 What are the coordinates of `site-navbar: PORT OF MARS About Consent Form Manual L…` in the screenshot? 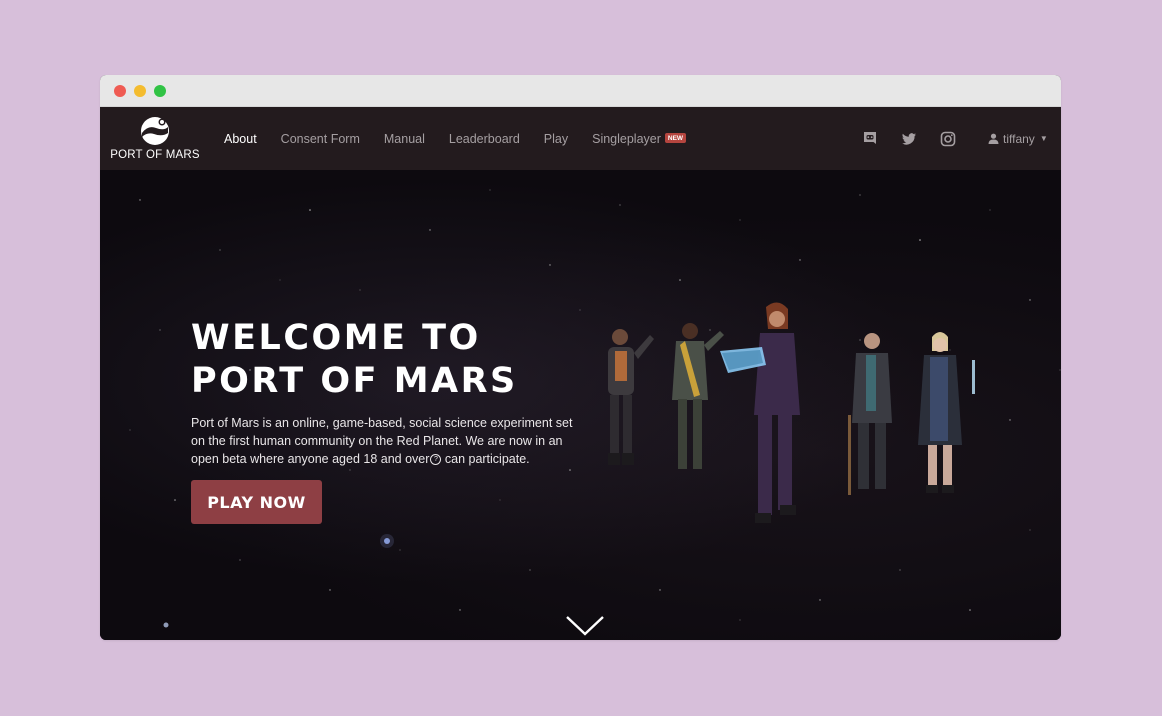 It's located at (580, 138).